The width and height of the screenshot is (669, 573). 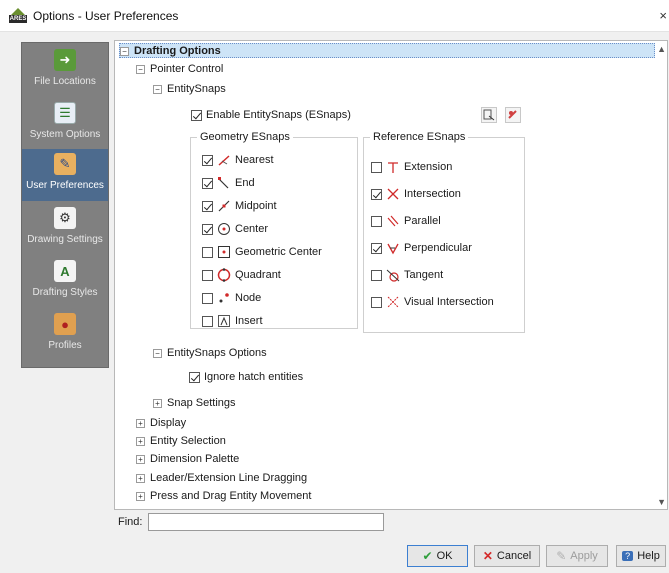 I want to click on esnap-midpoint: Midpoint, so click(x=239, y=206).